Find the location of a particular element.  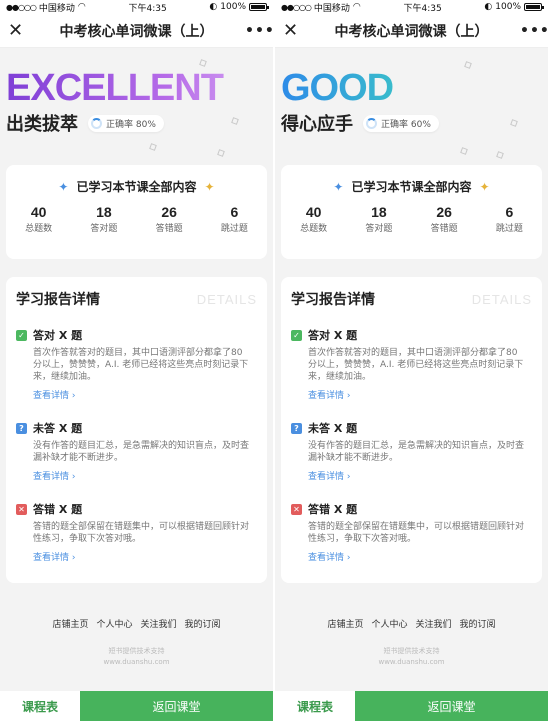

accuracy-text: 正确率 60% is located at coordinates (406, 124).